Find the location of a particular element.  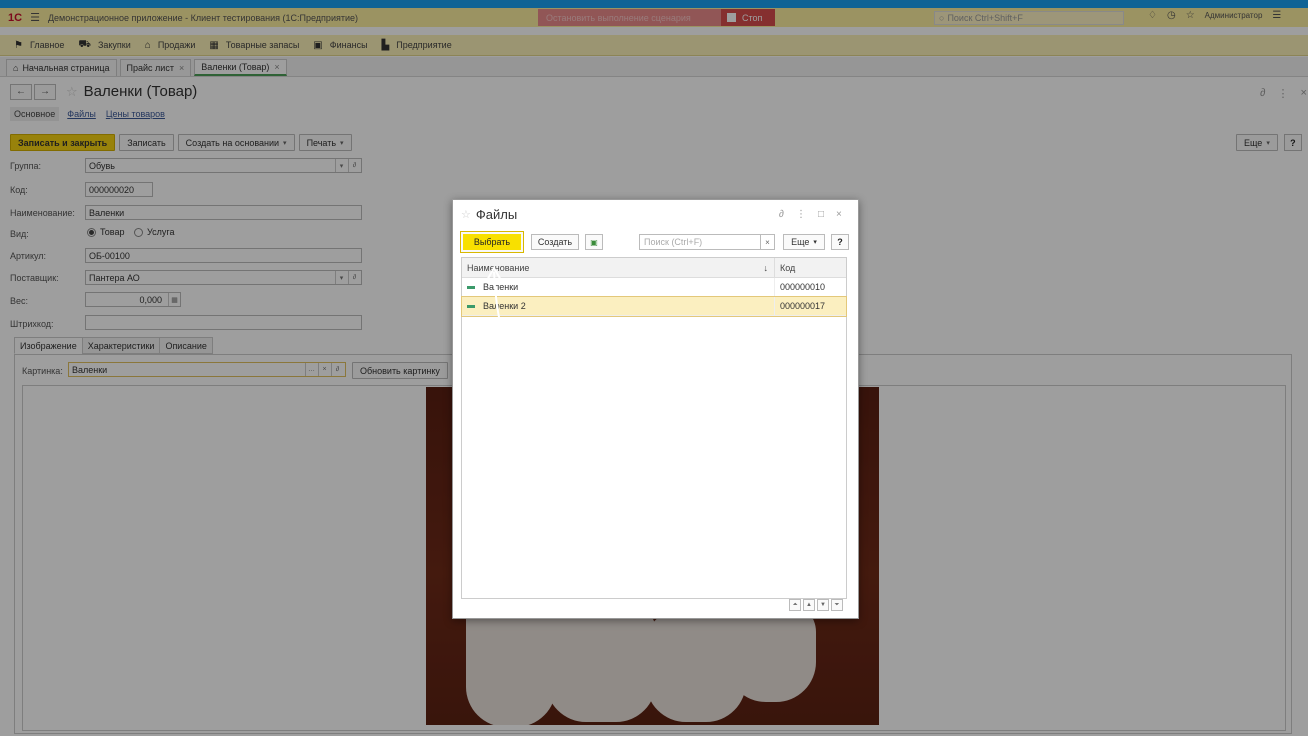

clear-search-icon: × is located at coordinates (768, 242).